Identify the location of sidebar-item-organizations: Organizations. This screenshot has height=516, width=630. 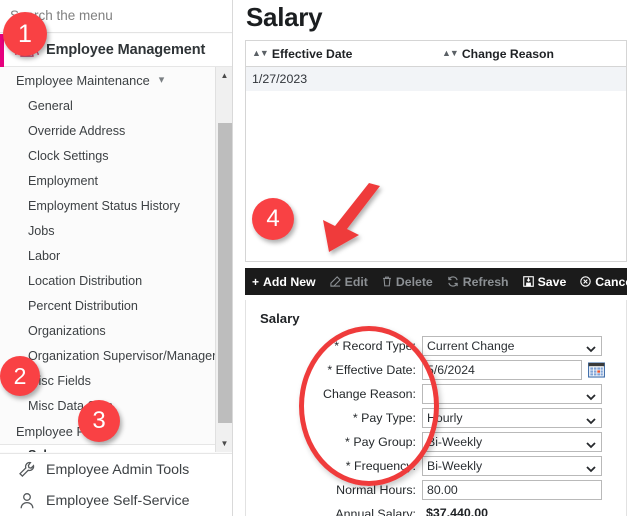
(116, 330).